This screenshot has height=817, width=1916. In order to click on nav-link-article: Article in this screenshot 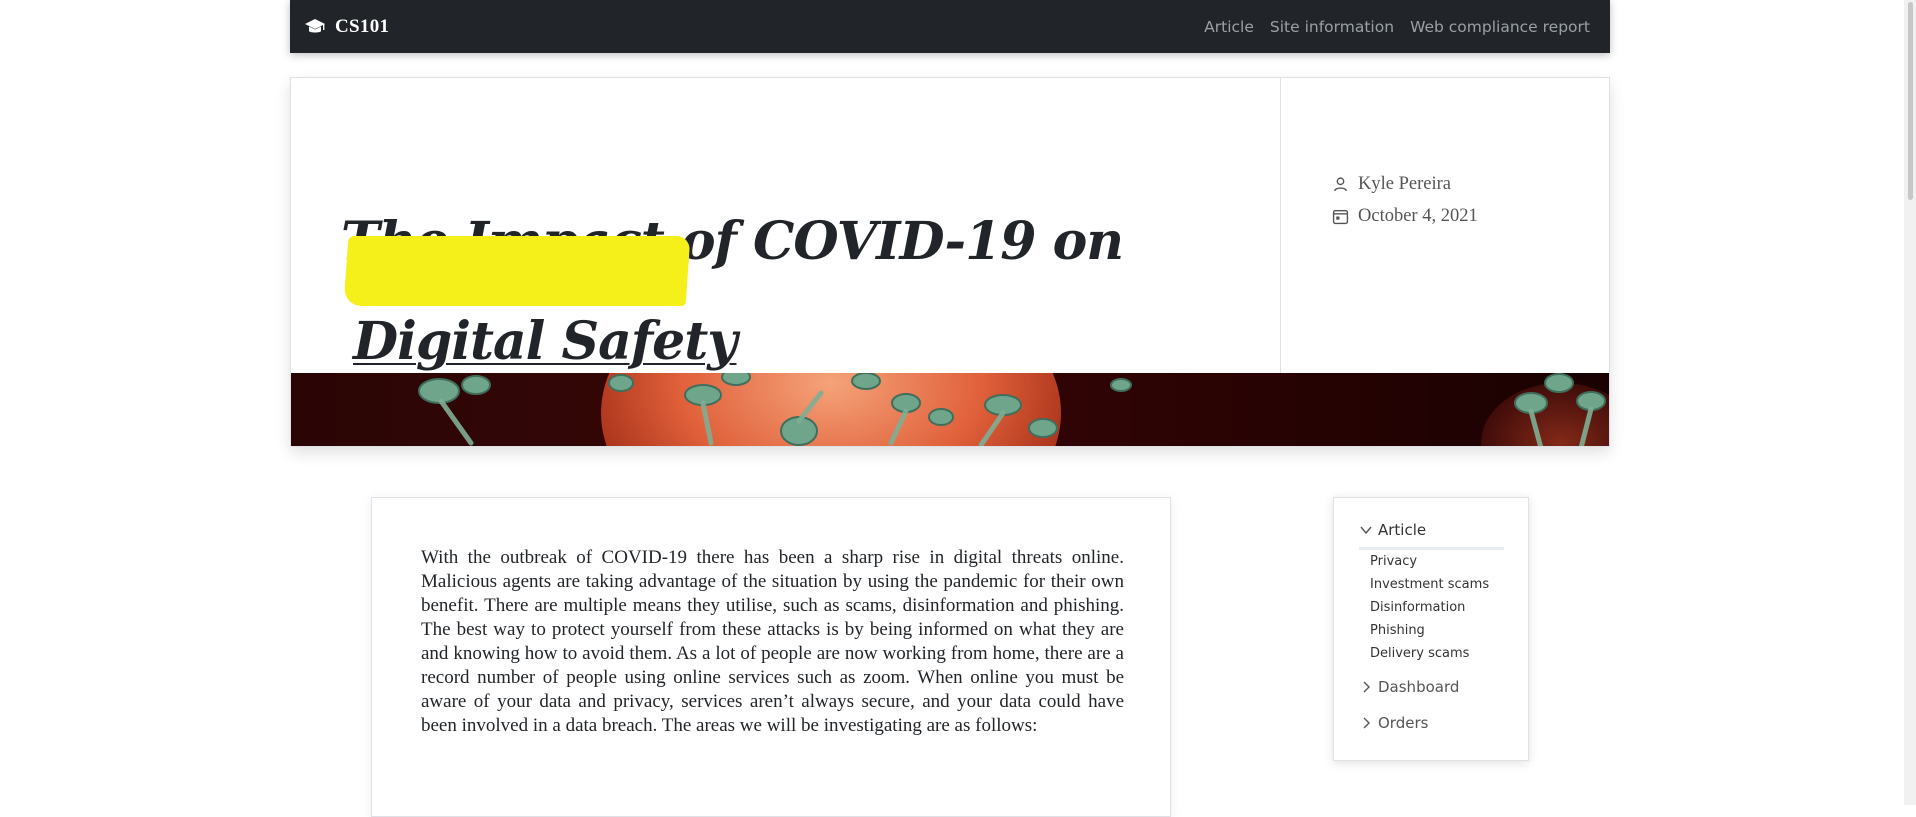, I will do `click(1229, 27)`.